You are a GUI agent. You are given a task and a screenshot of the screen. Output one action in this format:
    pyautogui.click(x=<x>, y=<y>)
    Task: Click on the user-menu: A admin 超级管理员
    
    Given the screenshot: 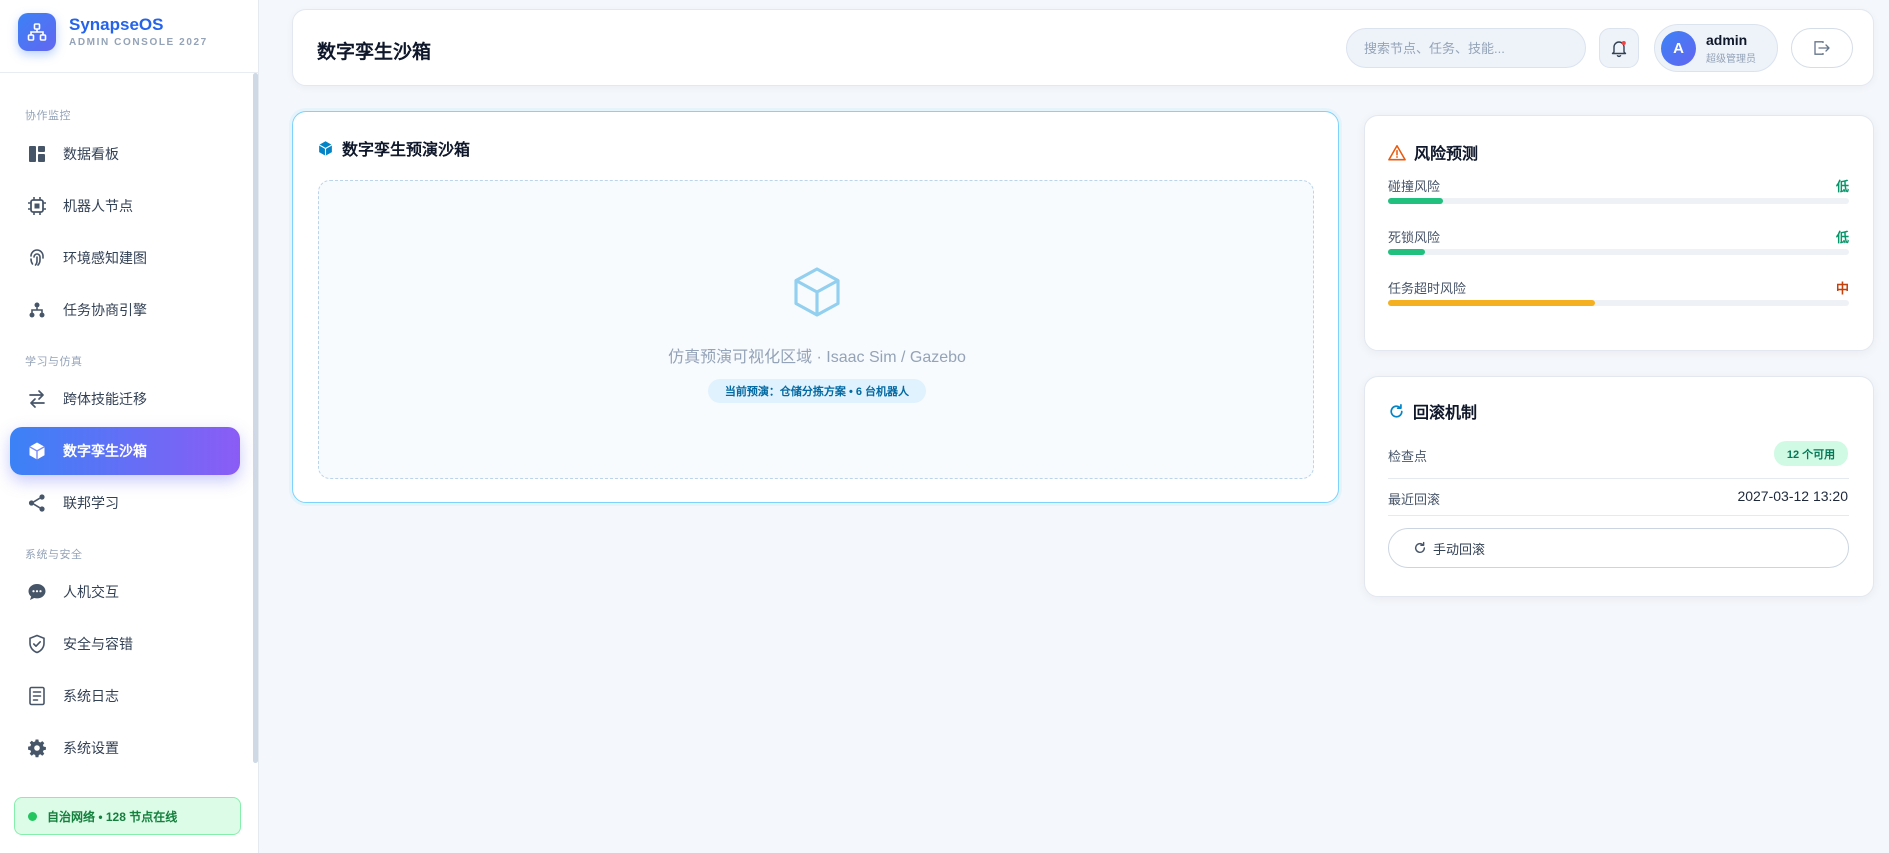 What is the action you would take?
    pyautogui.click(x=1716, y=48)
    